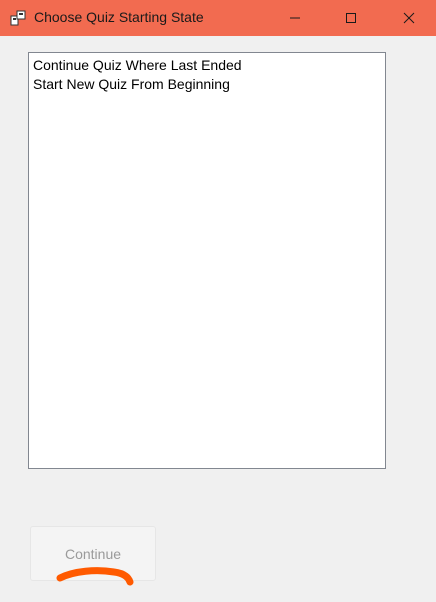 This screenshot has width=436, height=602. What do you see at coordinates (18, 18) in the screenshot?
I see `app-icon` at bounding box center [18, 18].